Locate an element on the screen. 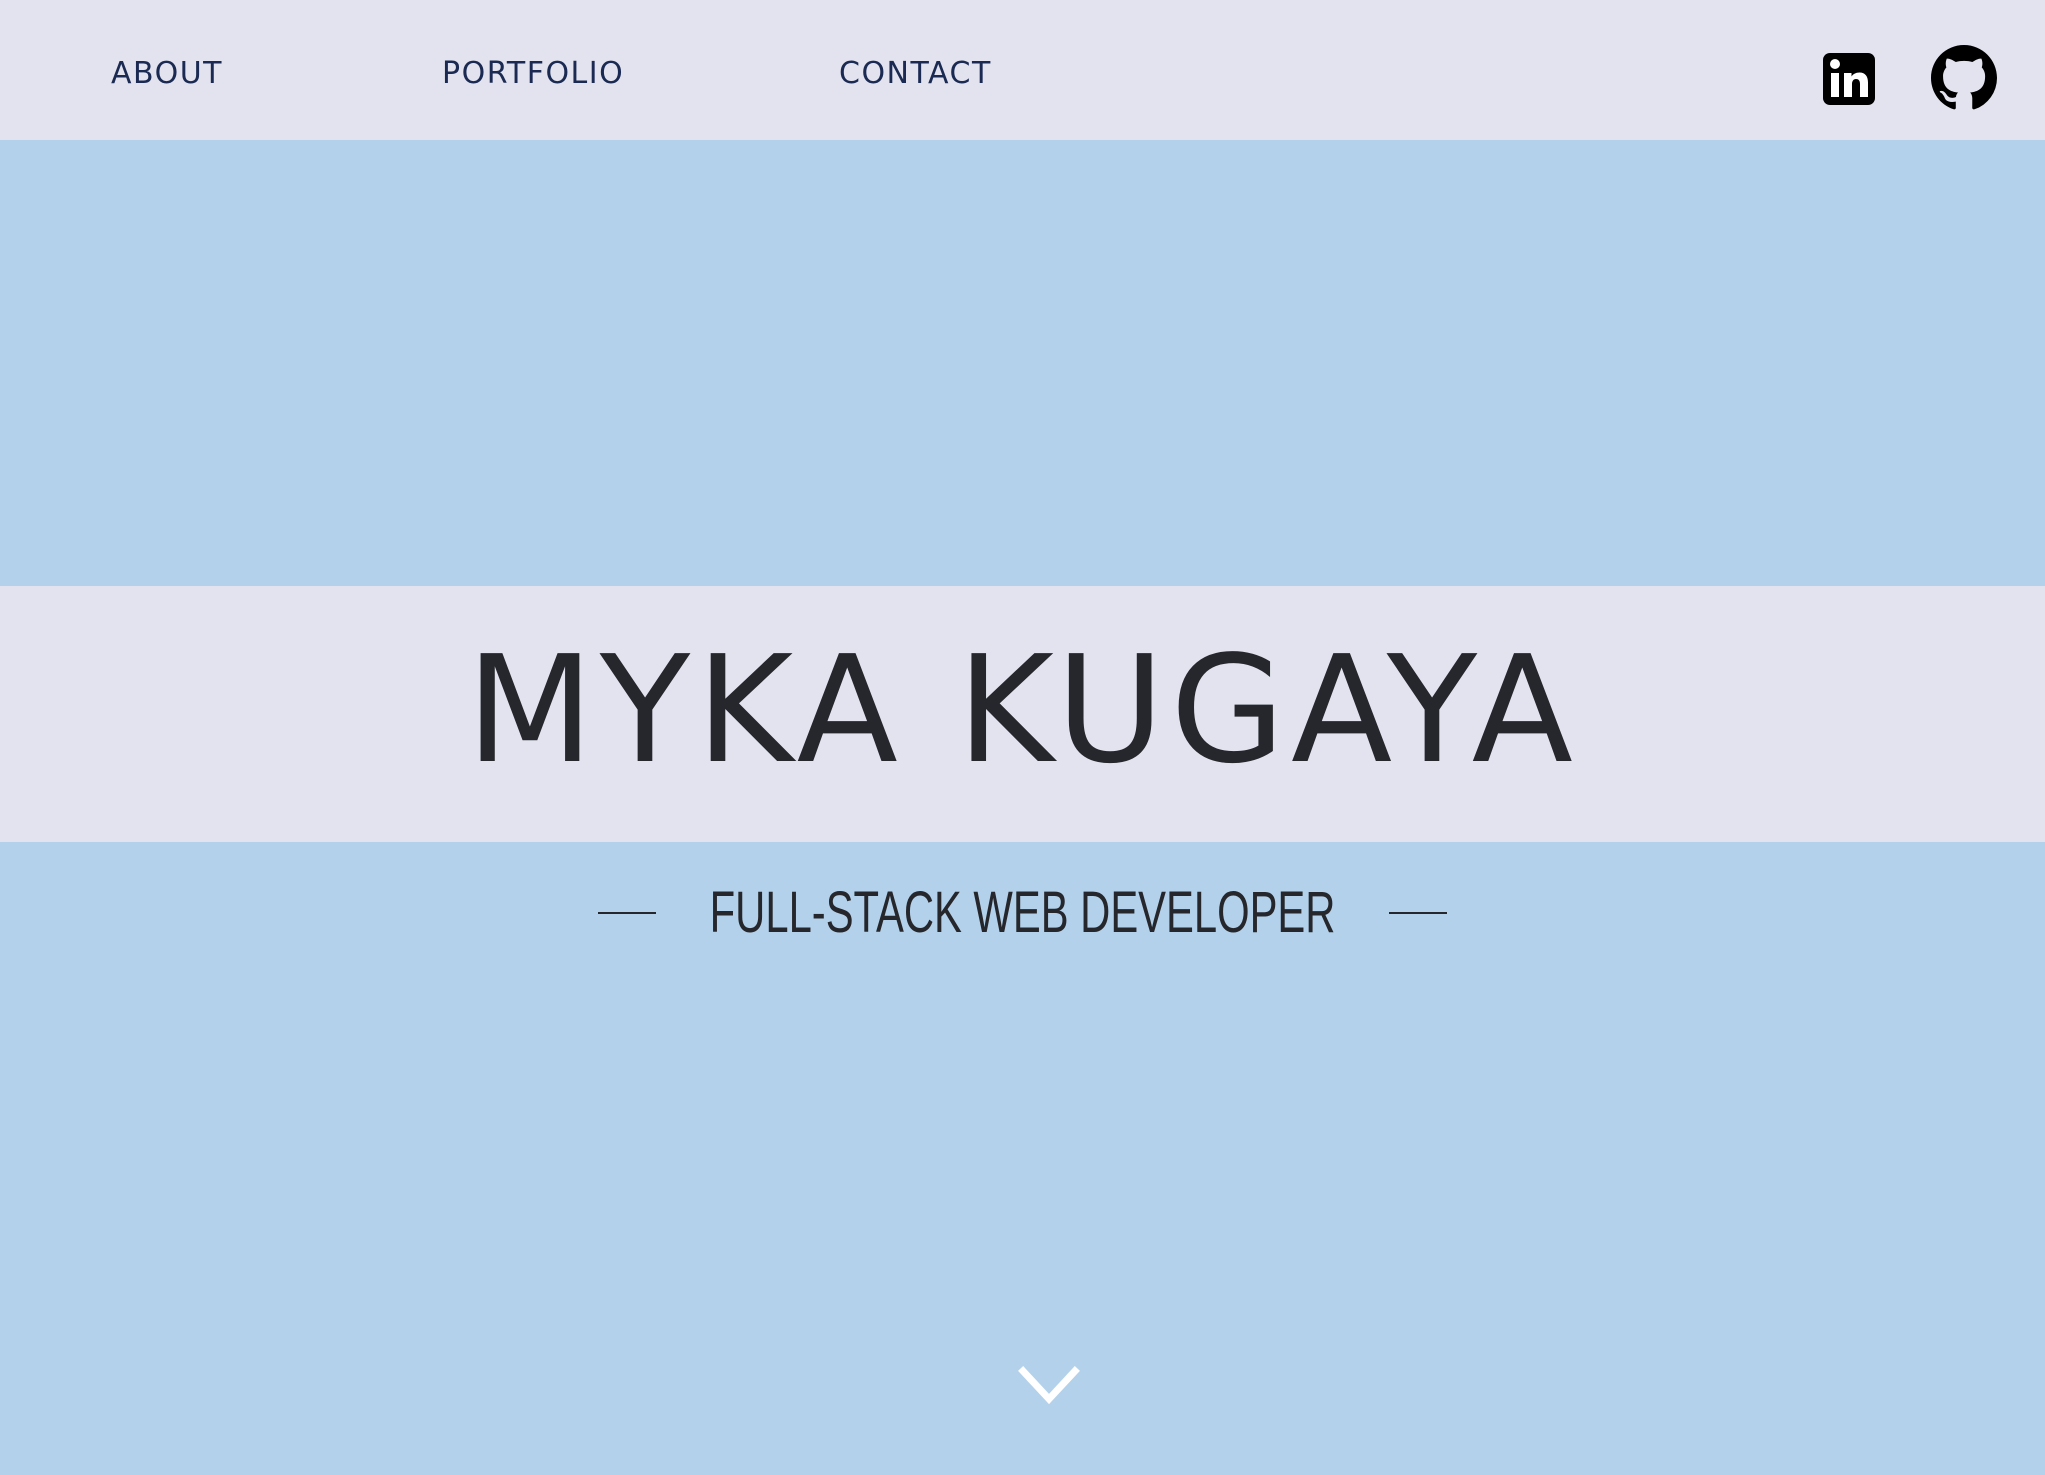 This screenshot has height=1475, width=2045. nav-link-about: ABOUT is located at coordinates (167, 74).